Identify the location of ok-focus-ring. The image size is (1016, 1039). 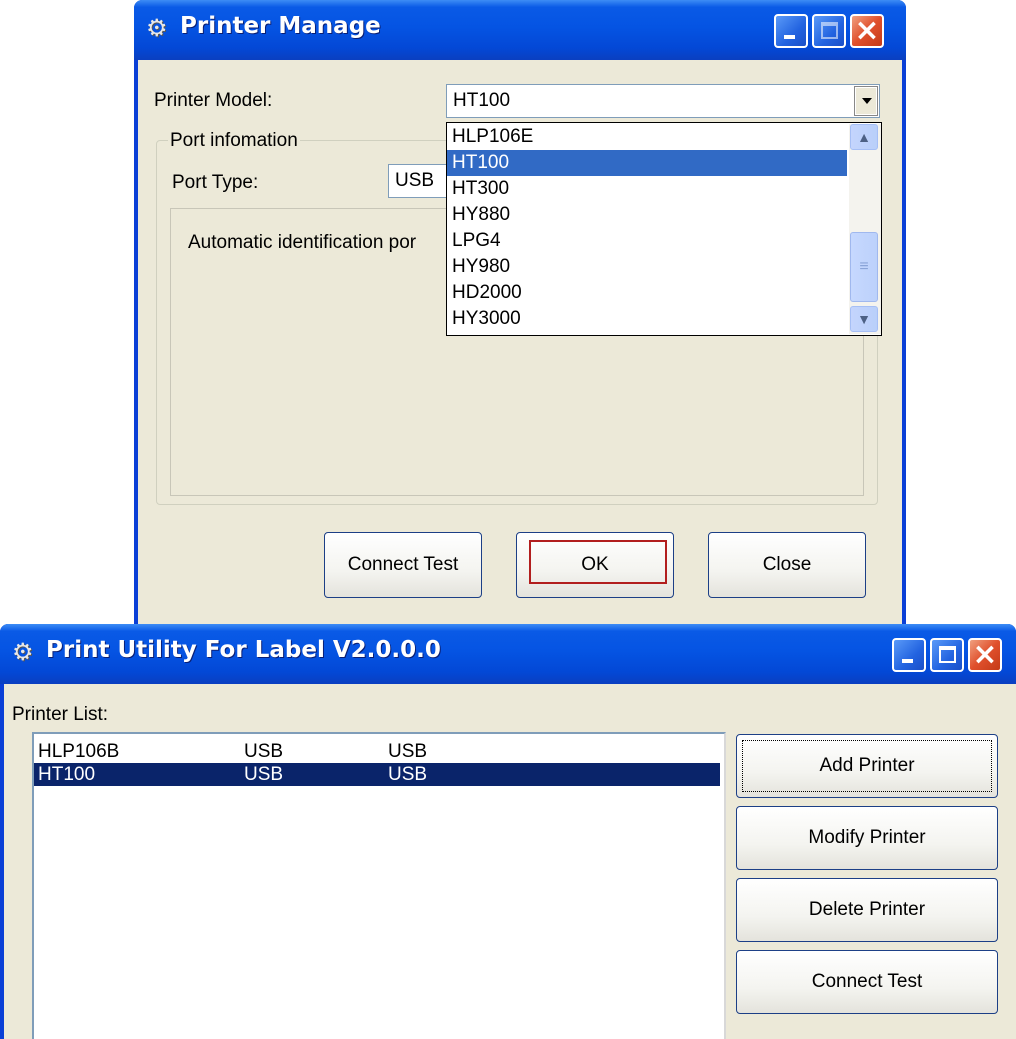
(598, 562).